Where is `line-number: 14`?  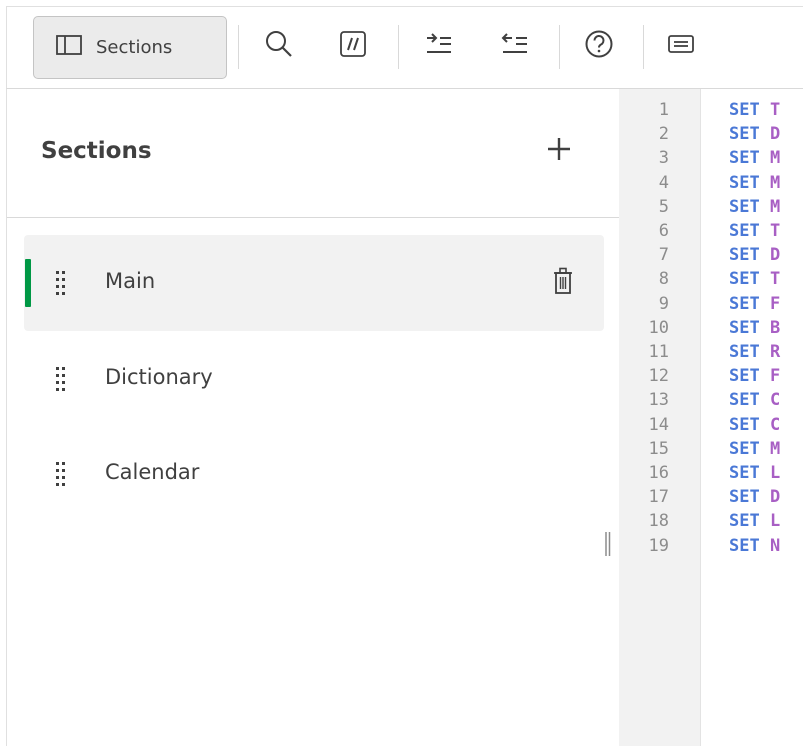 line-number: 14 is located at coordinates (658, 424).